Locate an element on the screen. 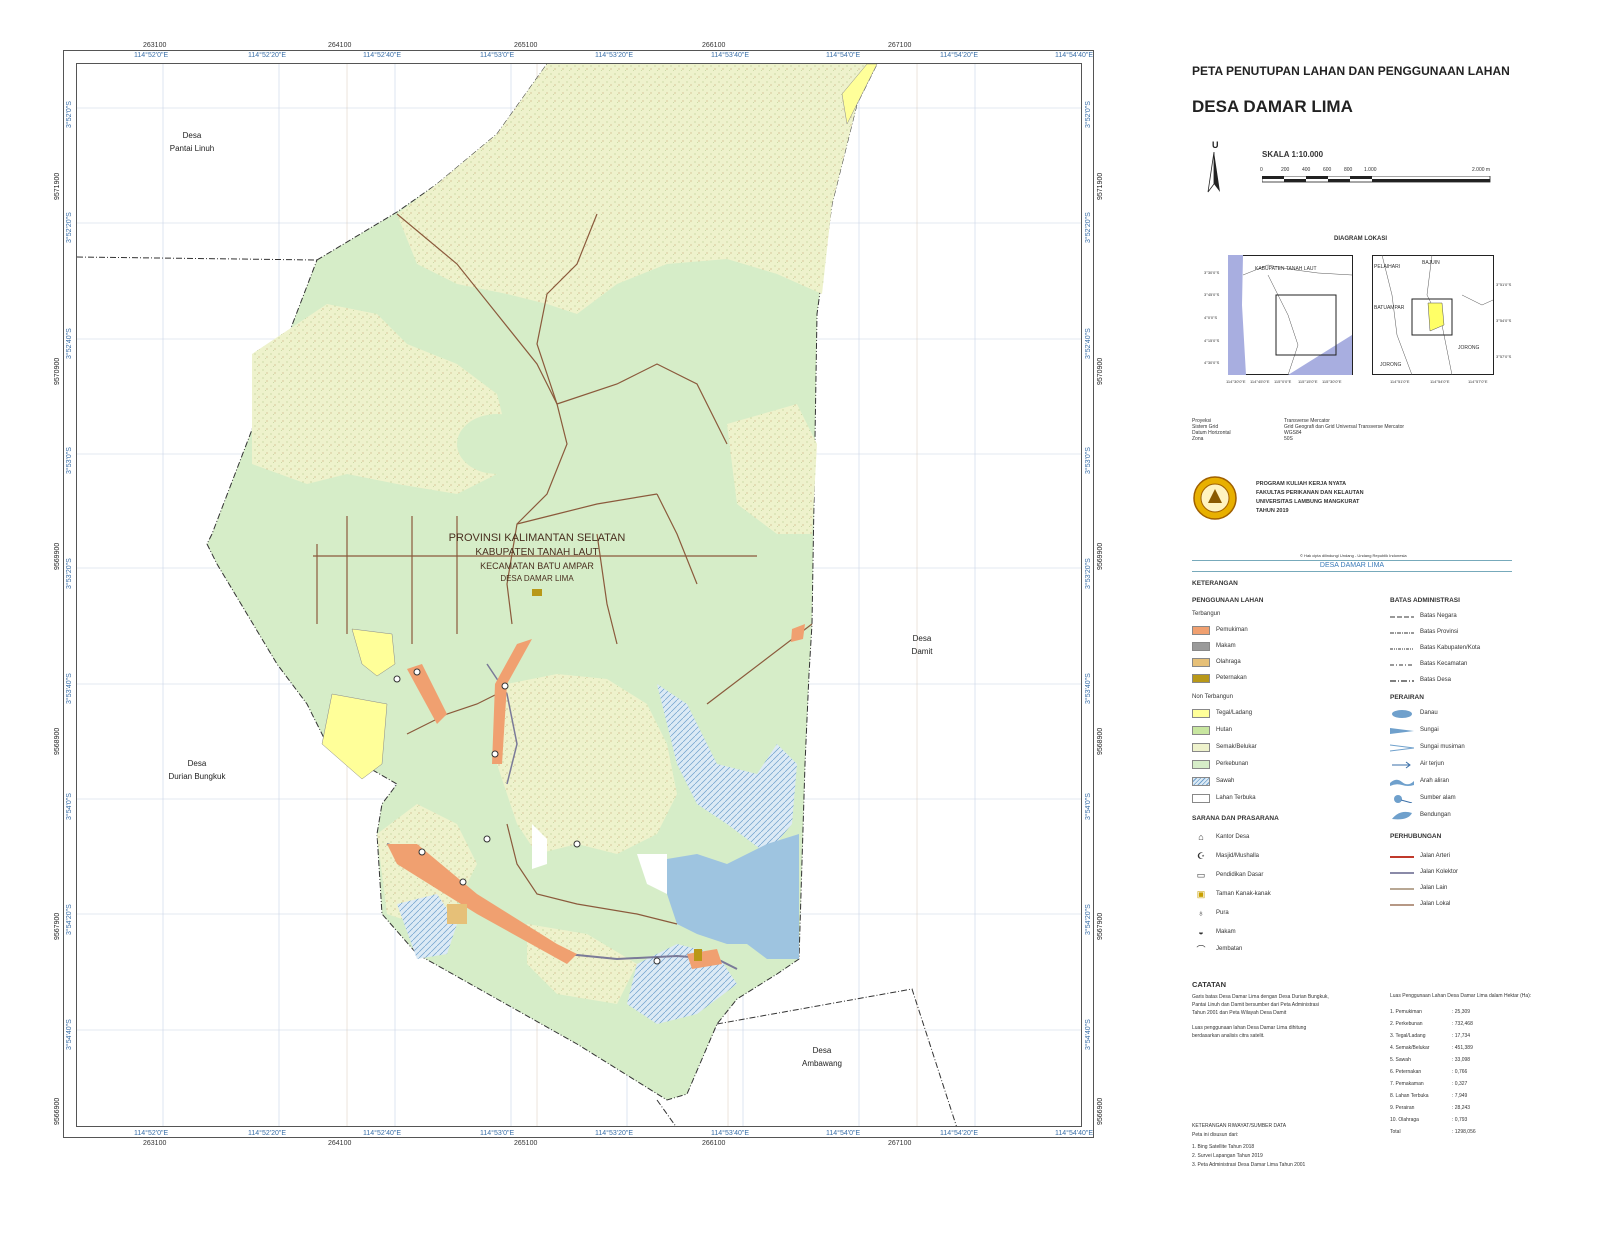  tick-label: 9569900 is located at coordinates (1100, 556).